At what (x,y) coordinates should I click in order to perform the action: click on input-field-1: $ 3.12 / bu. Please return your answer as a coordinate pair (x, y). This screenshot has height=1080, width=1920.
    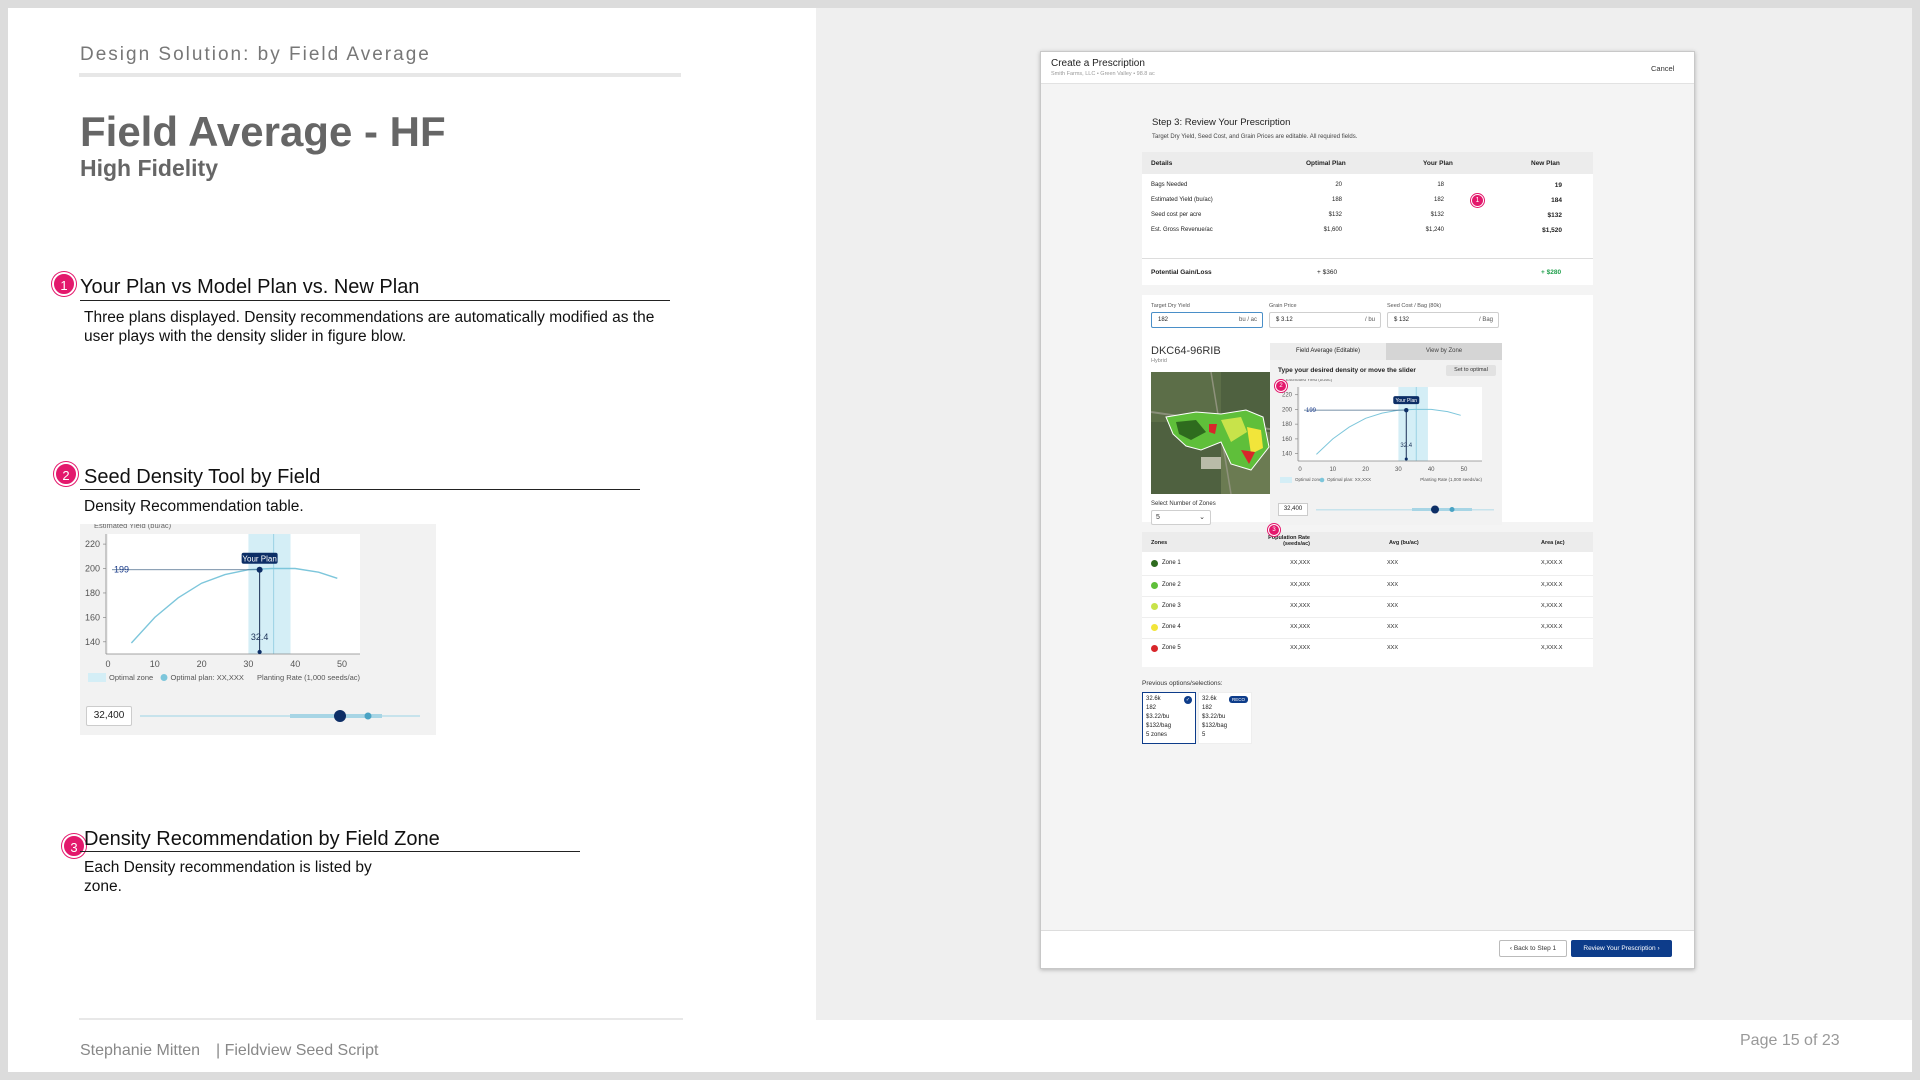
    Looking at the image, I should click on (1325, 320).